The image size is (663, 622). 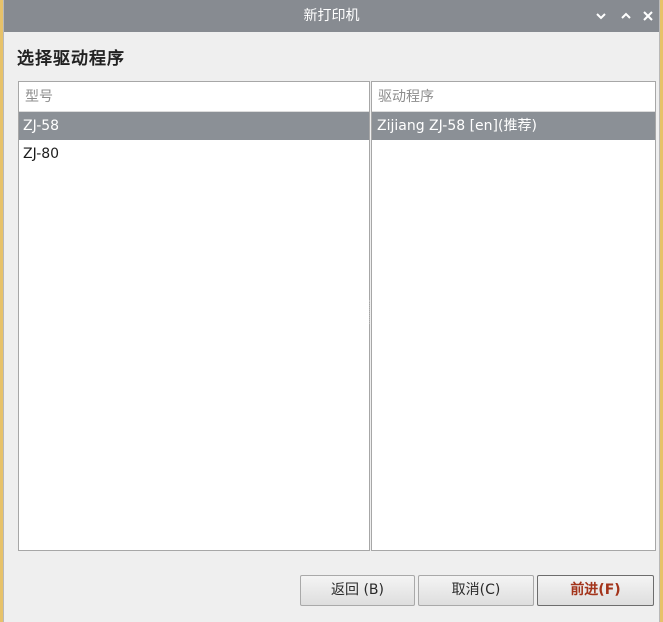 I want to click on maximize-icon, so click(x=626, y=16).